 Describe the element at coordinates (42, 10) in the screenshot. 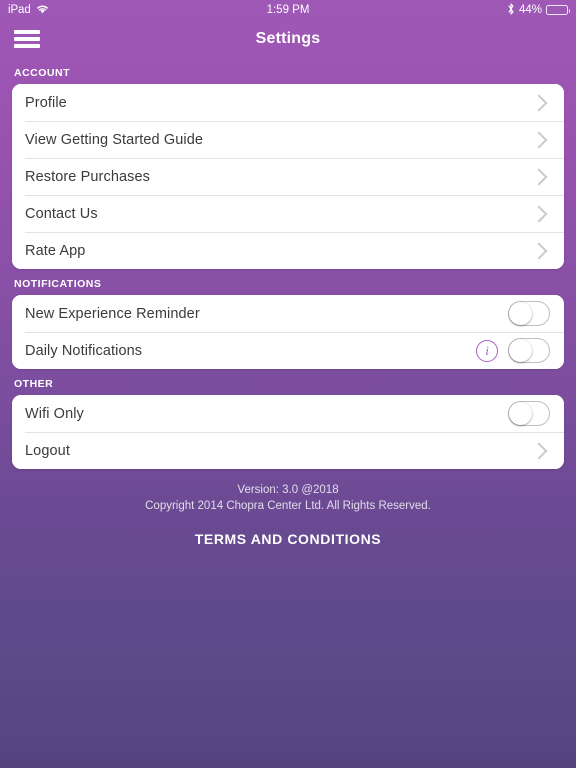

I see `wifi-icon` at that location.